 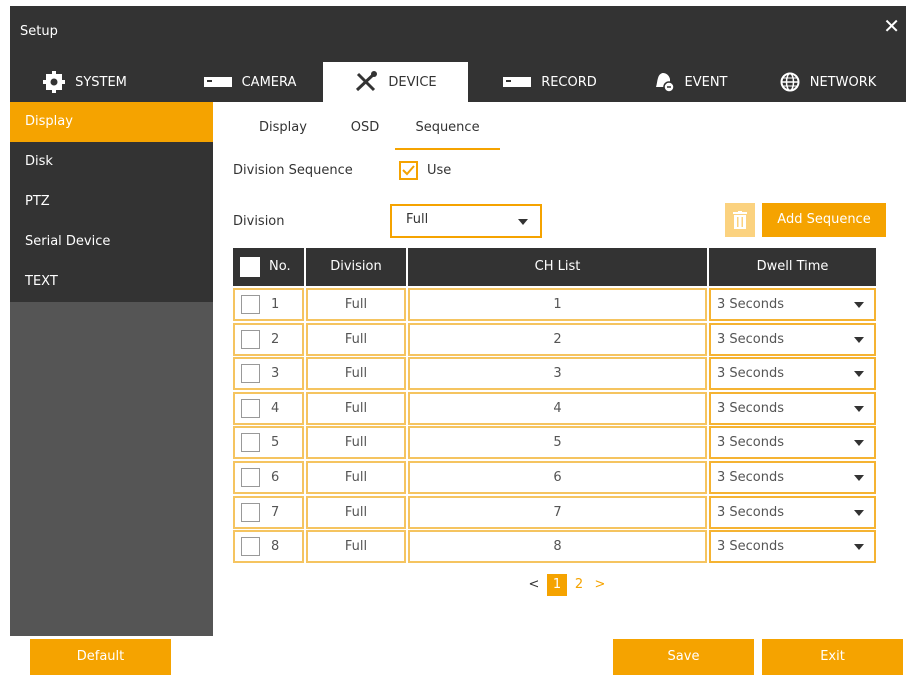 I want to click on save-button: Save, so click(x=683, y=657).